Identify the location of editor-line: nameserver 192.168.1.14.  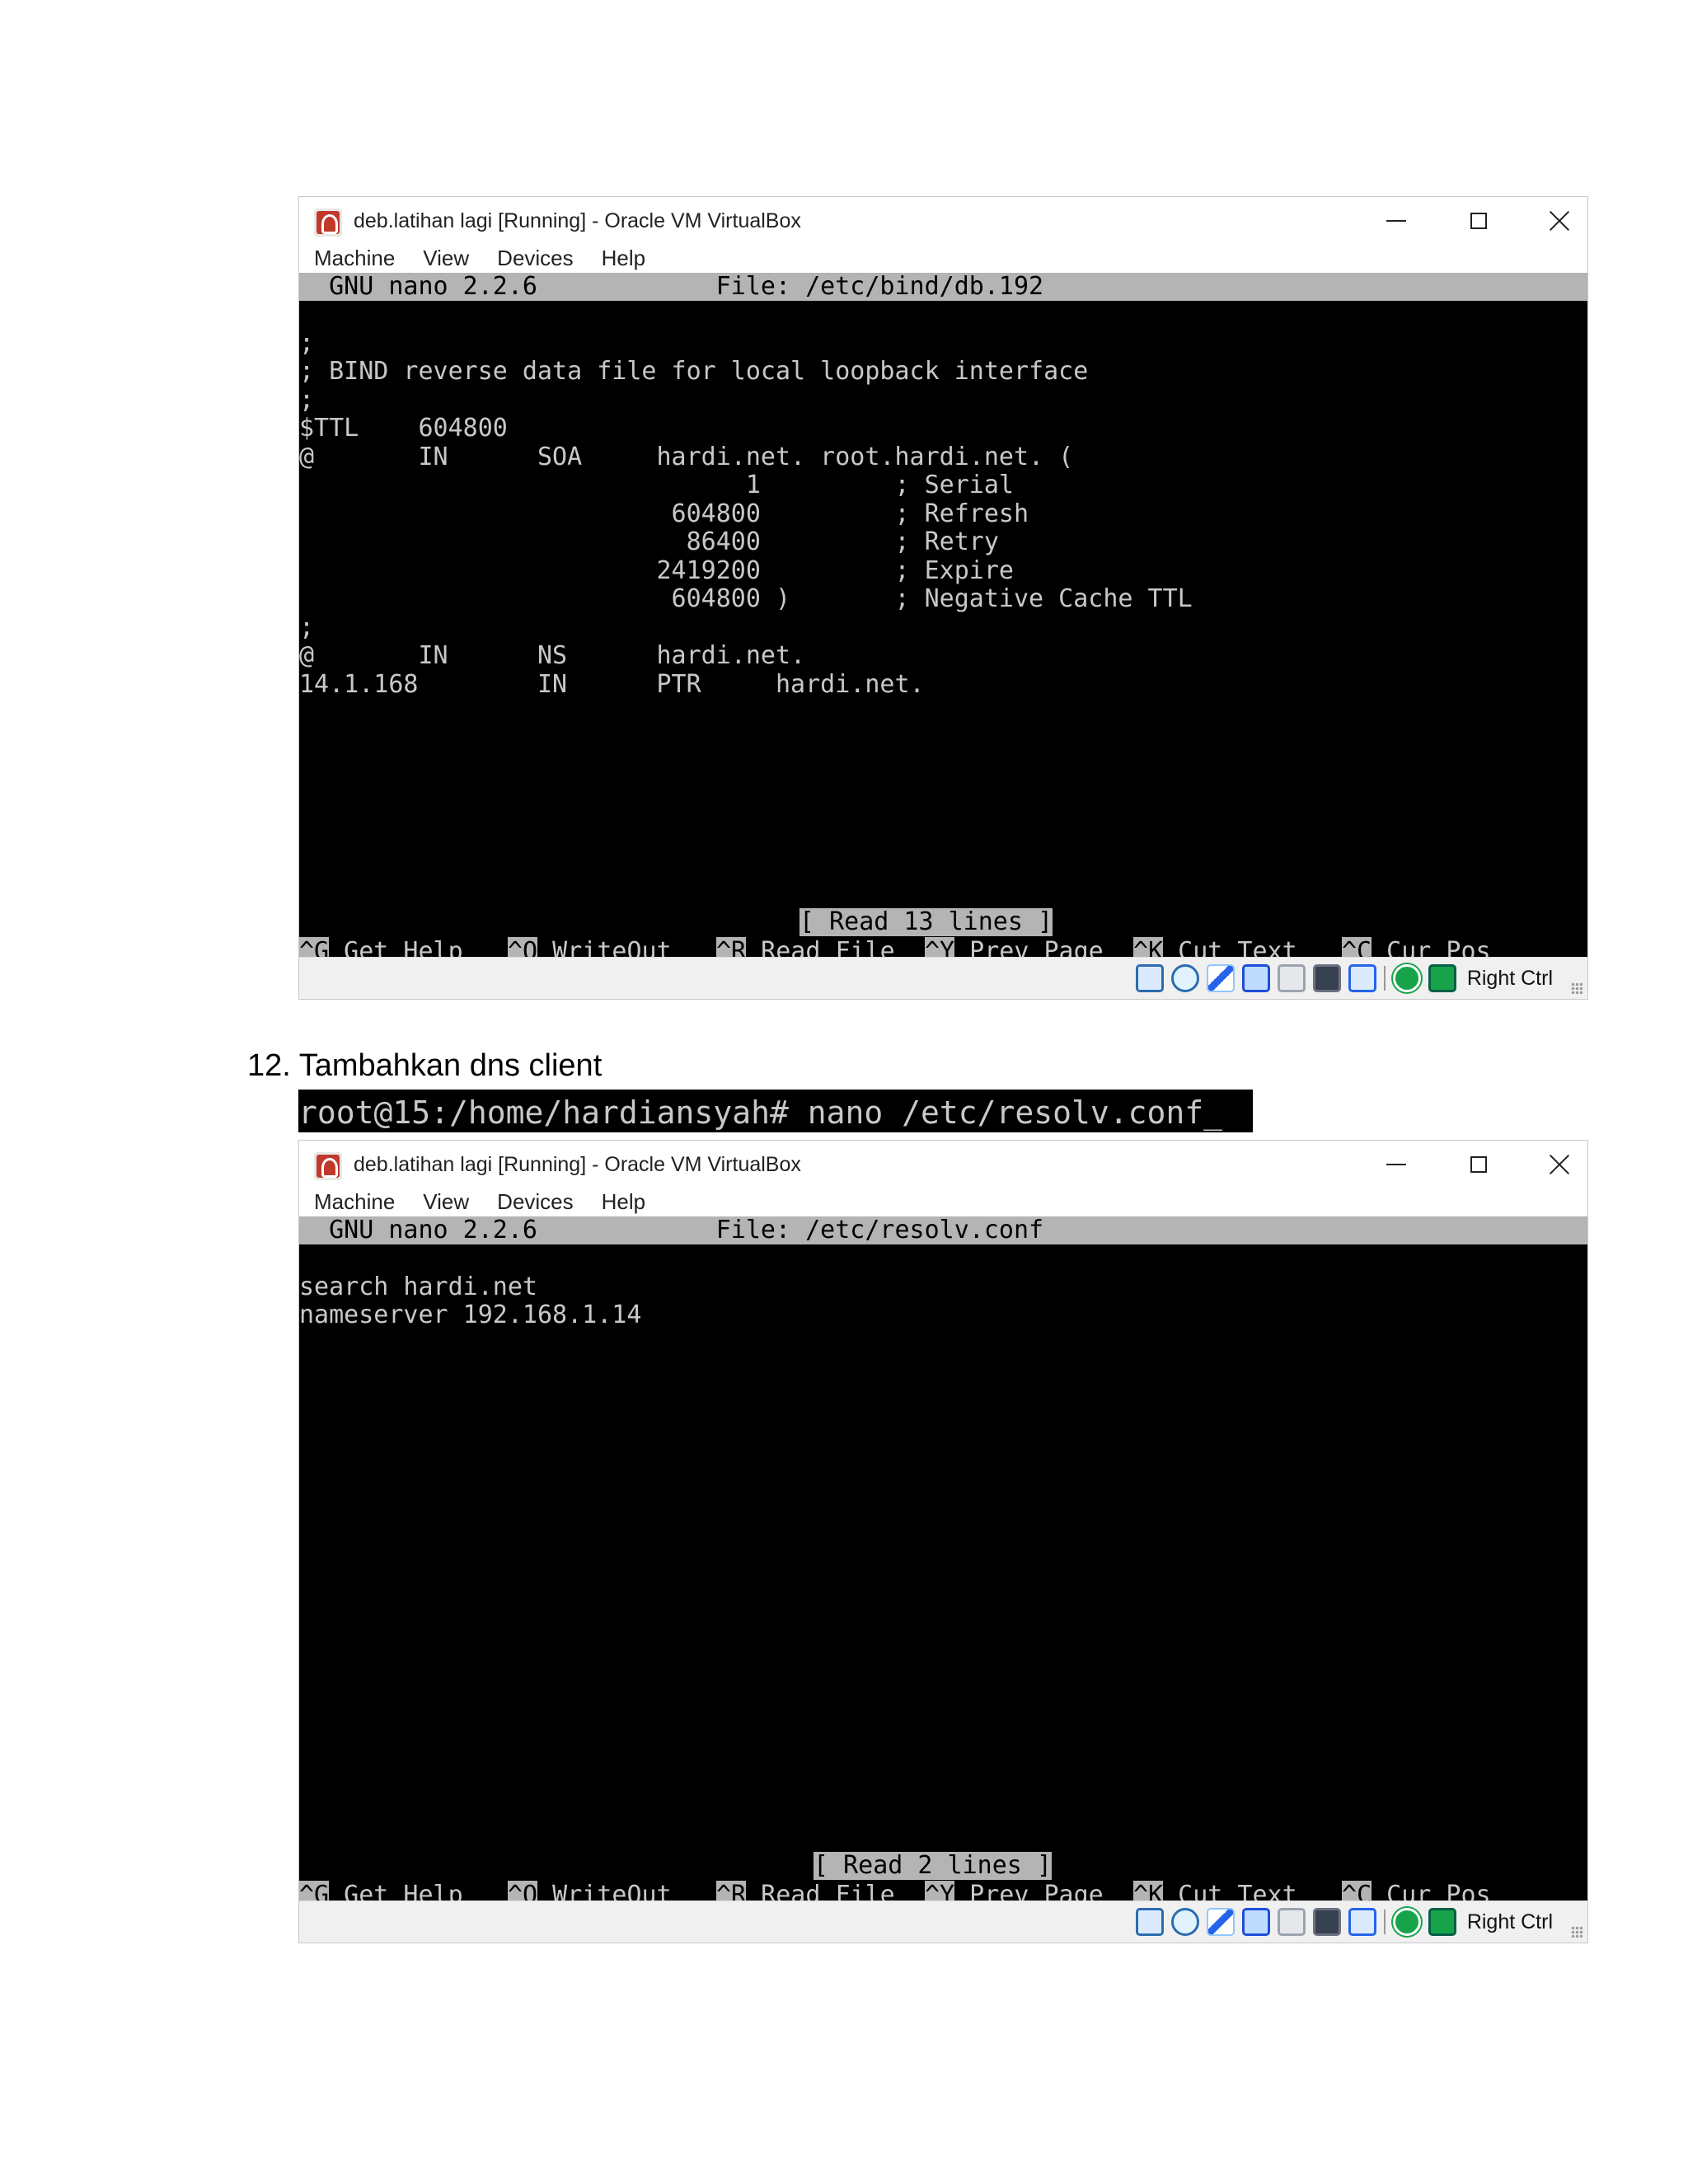
(471, 1315).